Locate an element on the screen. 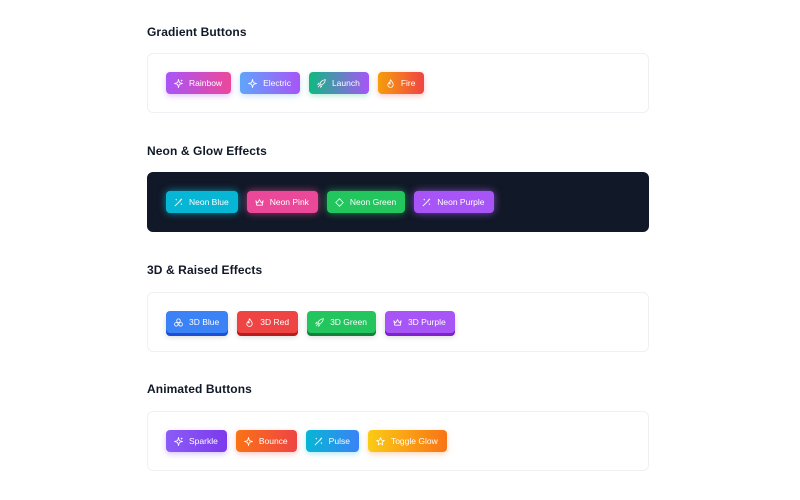 The image size is (800, 500). neon-green-button: Neon Green is located at coordinates (366, 202).